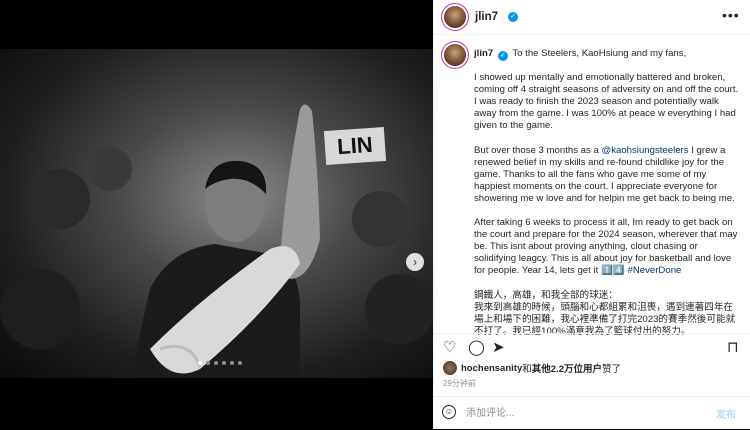 The height and width of the screenshot is (430, 750). What do you see at coordinates (455, 55) in the screenshot?
I see `caption-avatar` at bounding box center [455, 55].